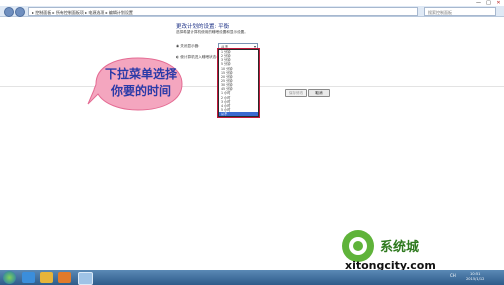 The height and width of the screenshot is (285, 504). I want to click on page-title: 更改计划的设置: 平衡, so click(203, 27).